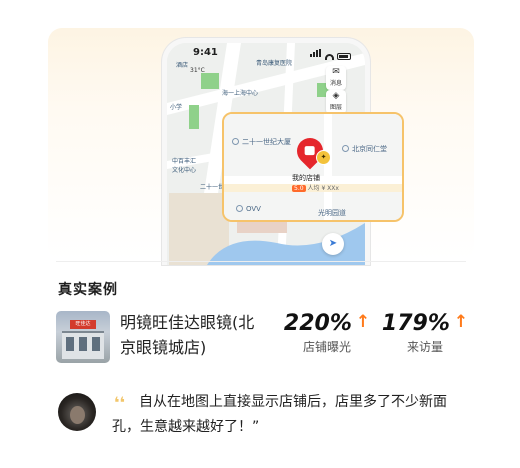 This screenshot has height=468, width=520. What do you see at coordinates (333, 244) in the screenshot?
I see `navigation-arrow-icon: ➤` at bounding box center [333, 244].